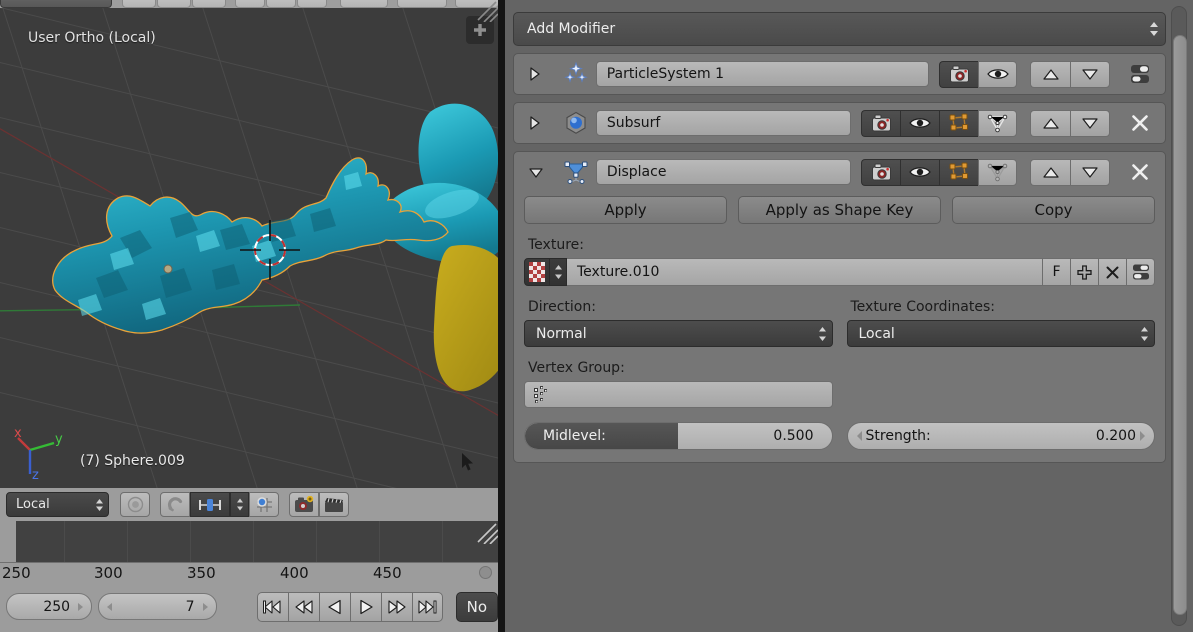 The width and height of the screenshot is (1193, 632). I want to click on checker-texture-icon, so click(537, 272).